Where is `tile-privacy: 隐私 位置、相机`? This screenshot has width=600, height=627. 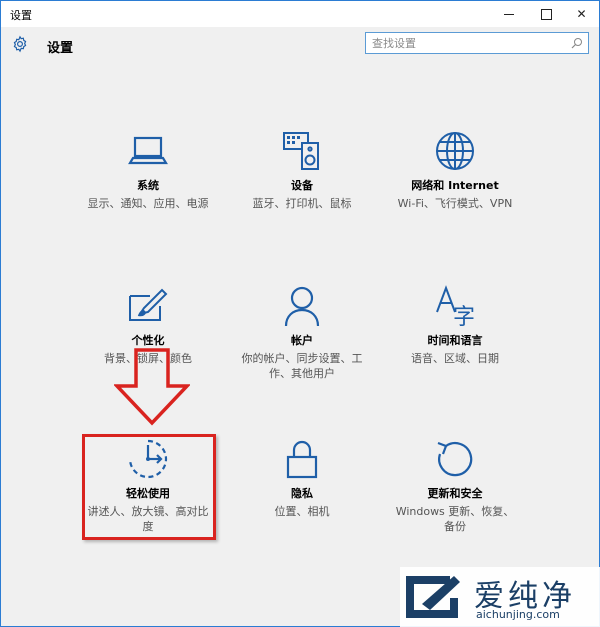
tile-privacy: 隐私 位置、相机 is located at coordinates (302, 497).